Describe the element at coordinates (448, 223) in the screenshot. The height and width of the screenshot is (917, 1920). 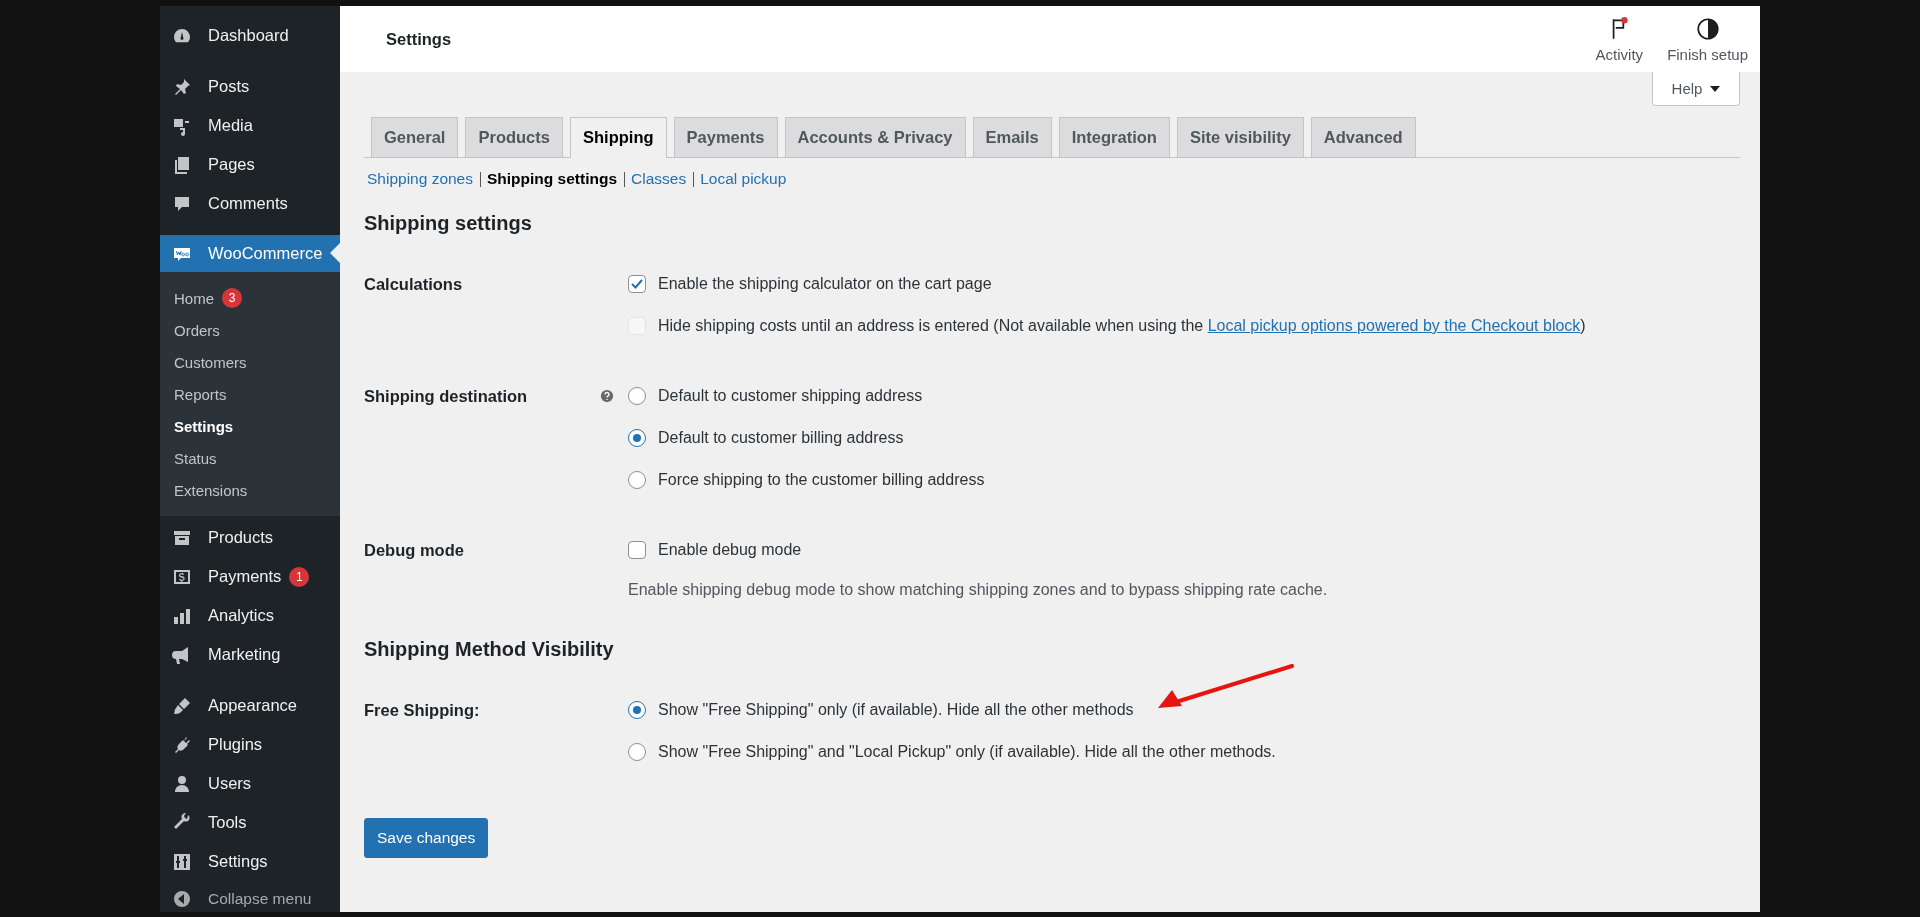
I see `section-heading: Shipping settings` at that location.